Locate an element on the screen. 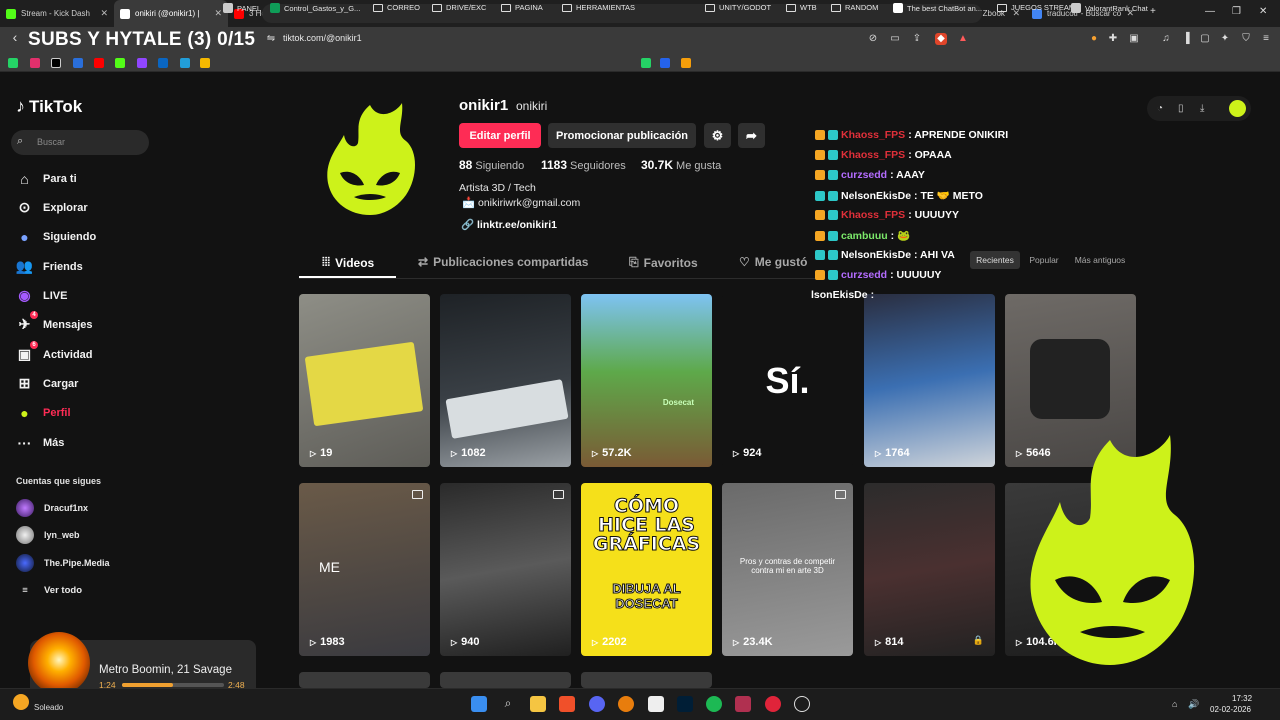 Image resolution: width=1280 pixels, height=720 pixels. url-text: tiktok.com/@onikir1 is located at coordinates (322, 38).